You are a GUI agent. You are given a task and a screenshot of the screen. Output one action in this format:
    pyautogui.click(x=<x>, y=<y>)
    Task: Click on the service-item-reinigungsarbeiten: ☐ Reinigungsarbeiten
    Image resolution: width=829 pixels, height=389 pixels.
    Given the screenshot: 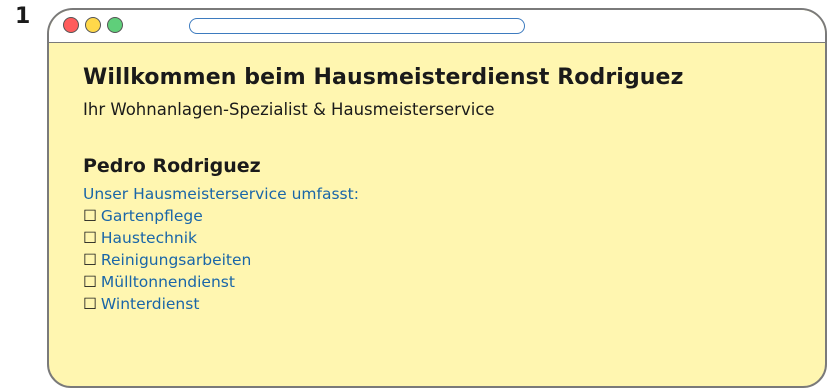 What is the action you would take?
    pyautogui.click(x=449, y=260)
    